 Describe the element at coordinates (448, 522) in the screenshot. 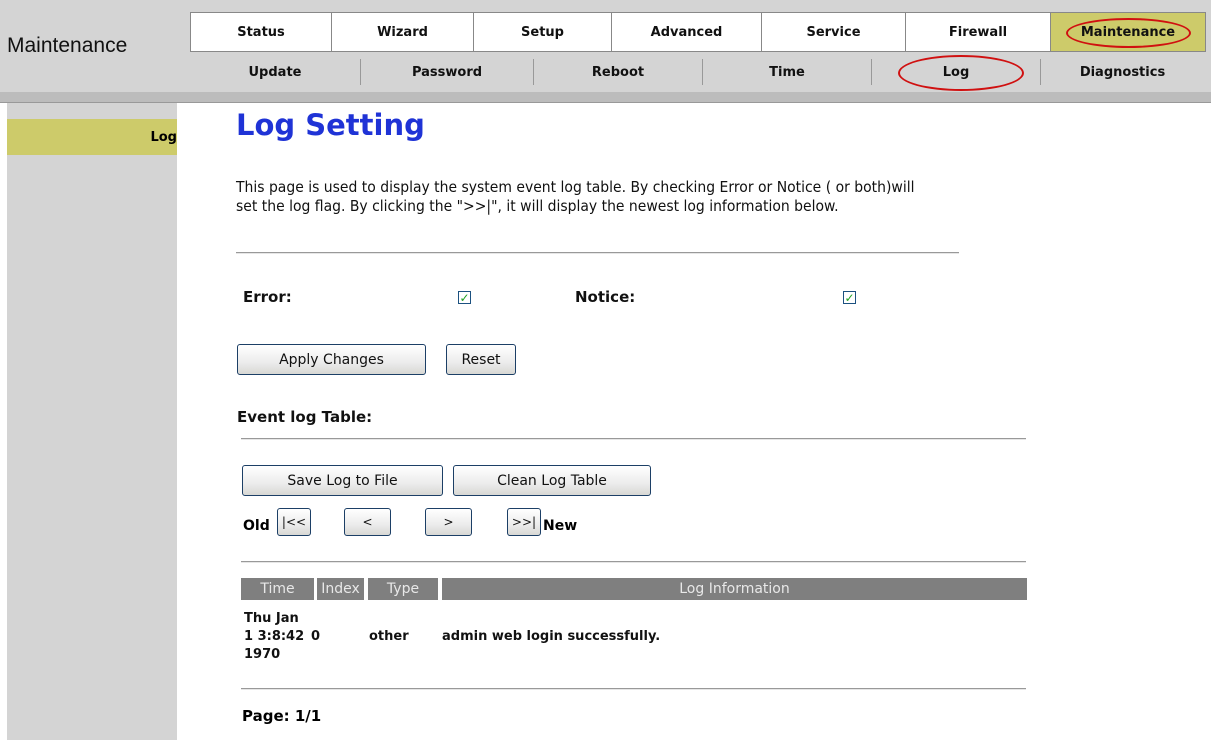

I see `next-page-button: >` at that location.